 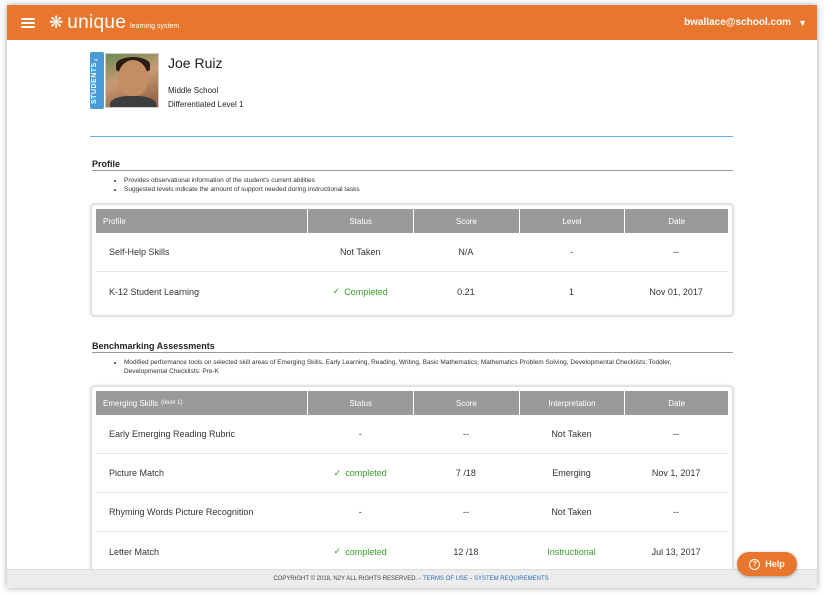 I want to click on column-header: Interpretation, so click(x=571, y=403).